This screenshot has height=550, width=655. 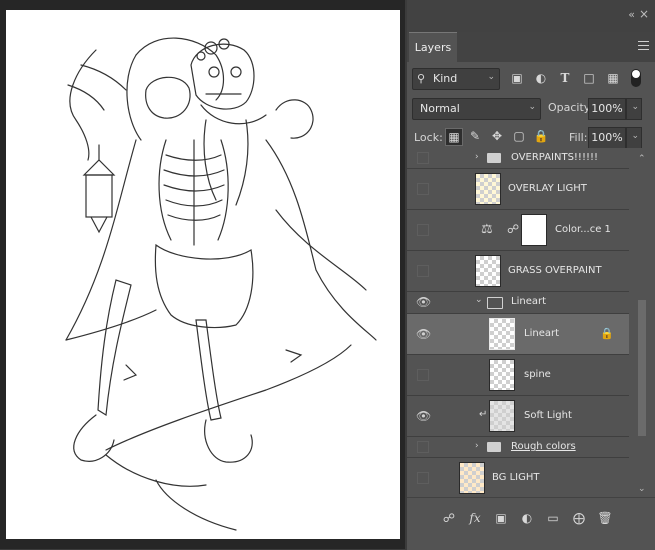 I want to click on layer-row-lineart-group: 👁 ⌄ Lineart, so click(x=518, y=303).